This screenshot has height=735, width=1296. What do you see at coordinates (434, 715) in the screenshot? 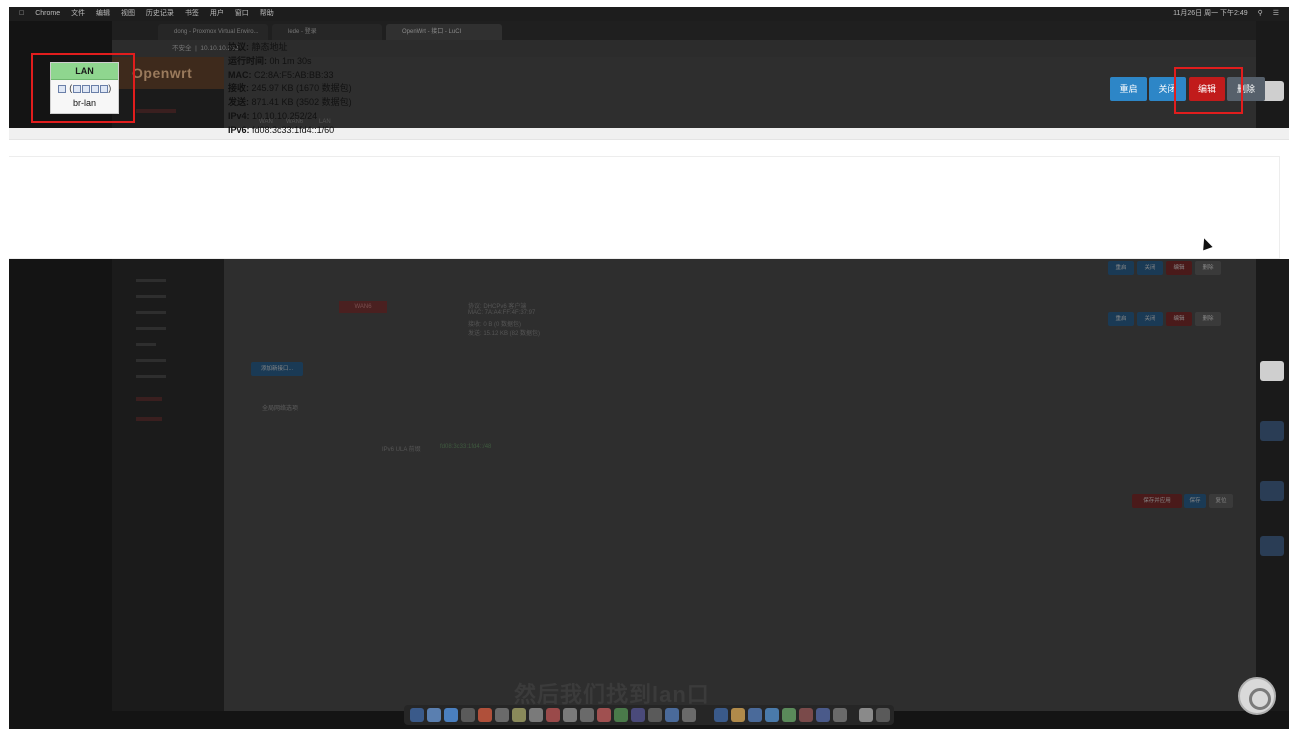
I see `launchpad-icon` at bounding box center [434, 715].